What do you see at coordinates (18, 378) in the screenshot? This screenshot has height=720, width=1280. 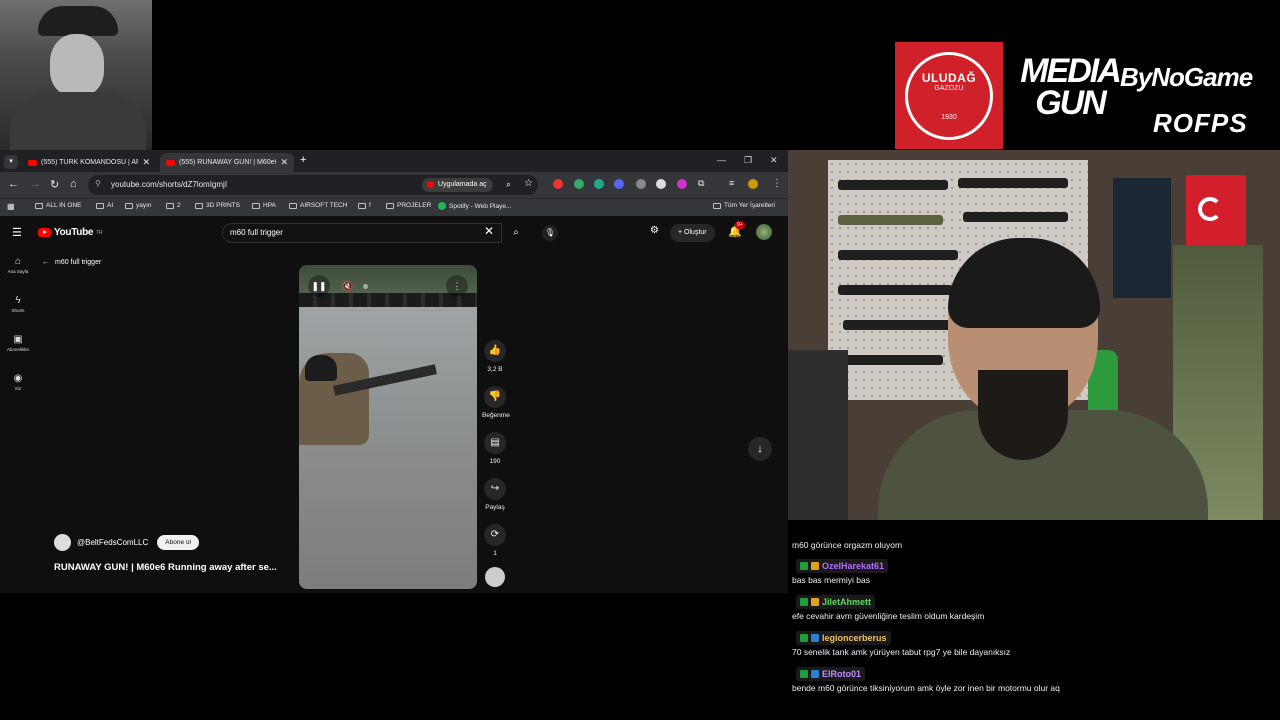 I see `user-icon: ◉` at bounding box center [18, 378].